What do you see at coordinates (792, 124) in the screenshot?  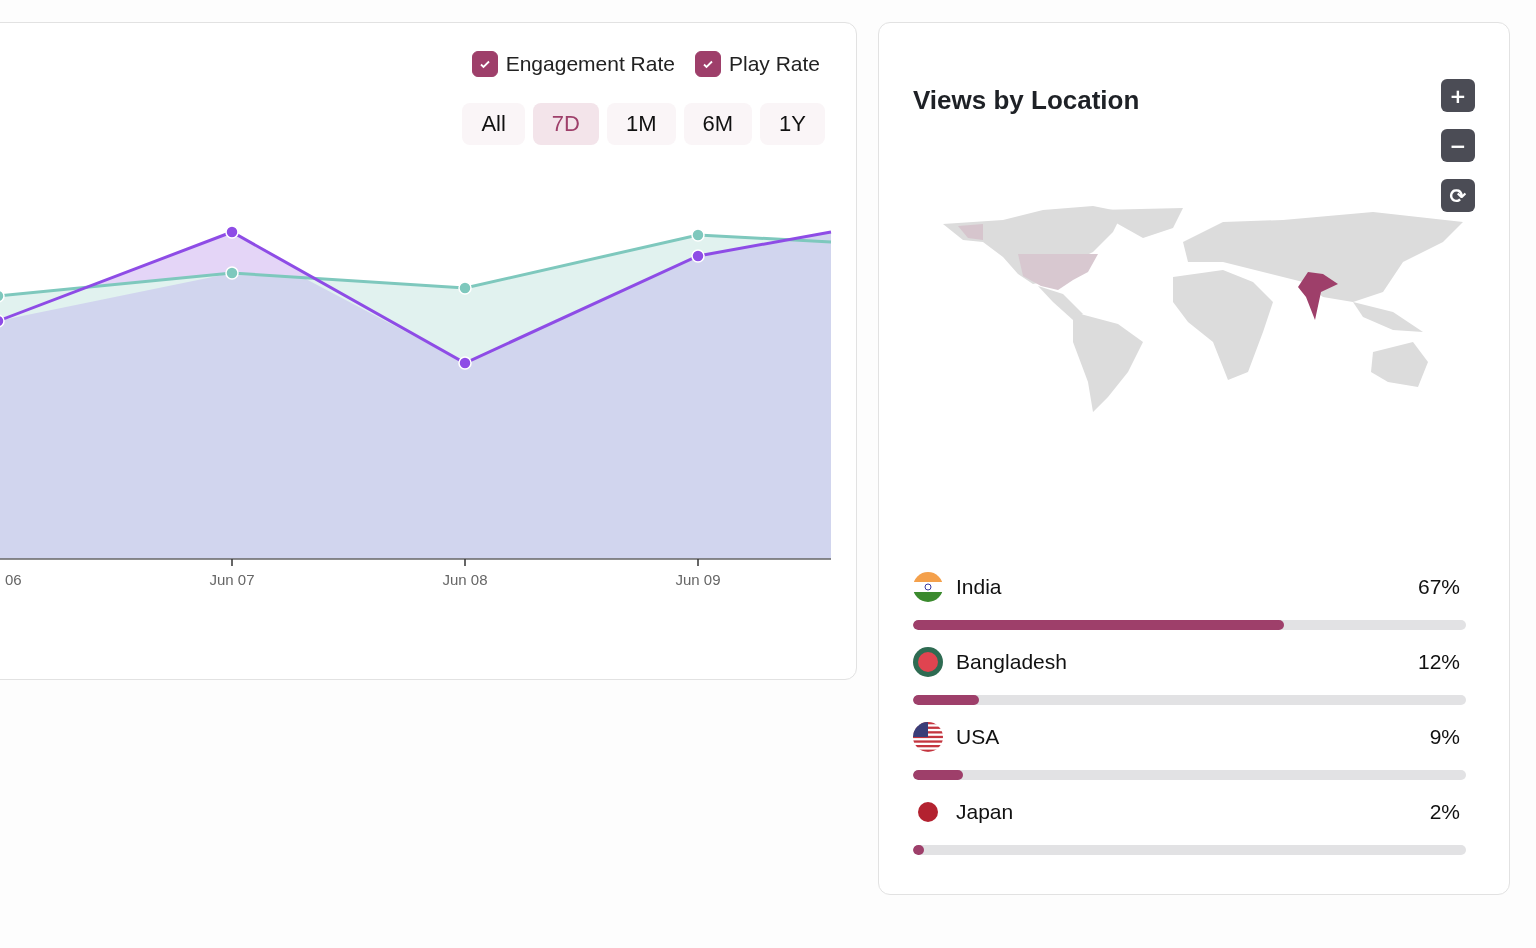 I see `range-tab: 1Y` at bounding box center [792, 124].